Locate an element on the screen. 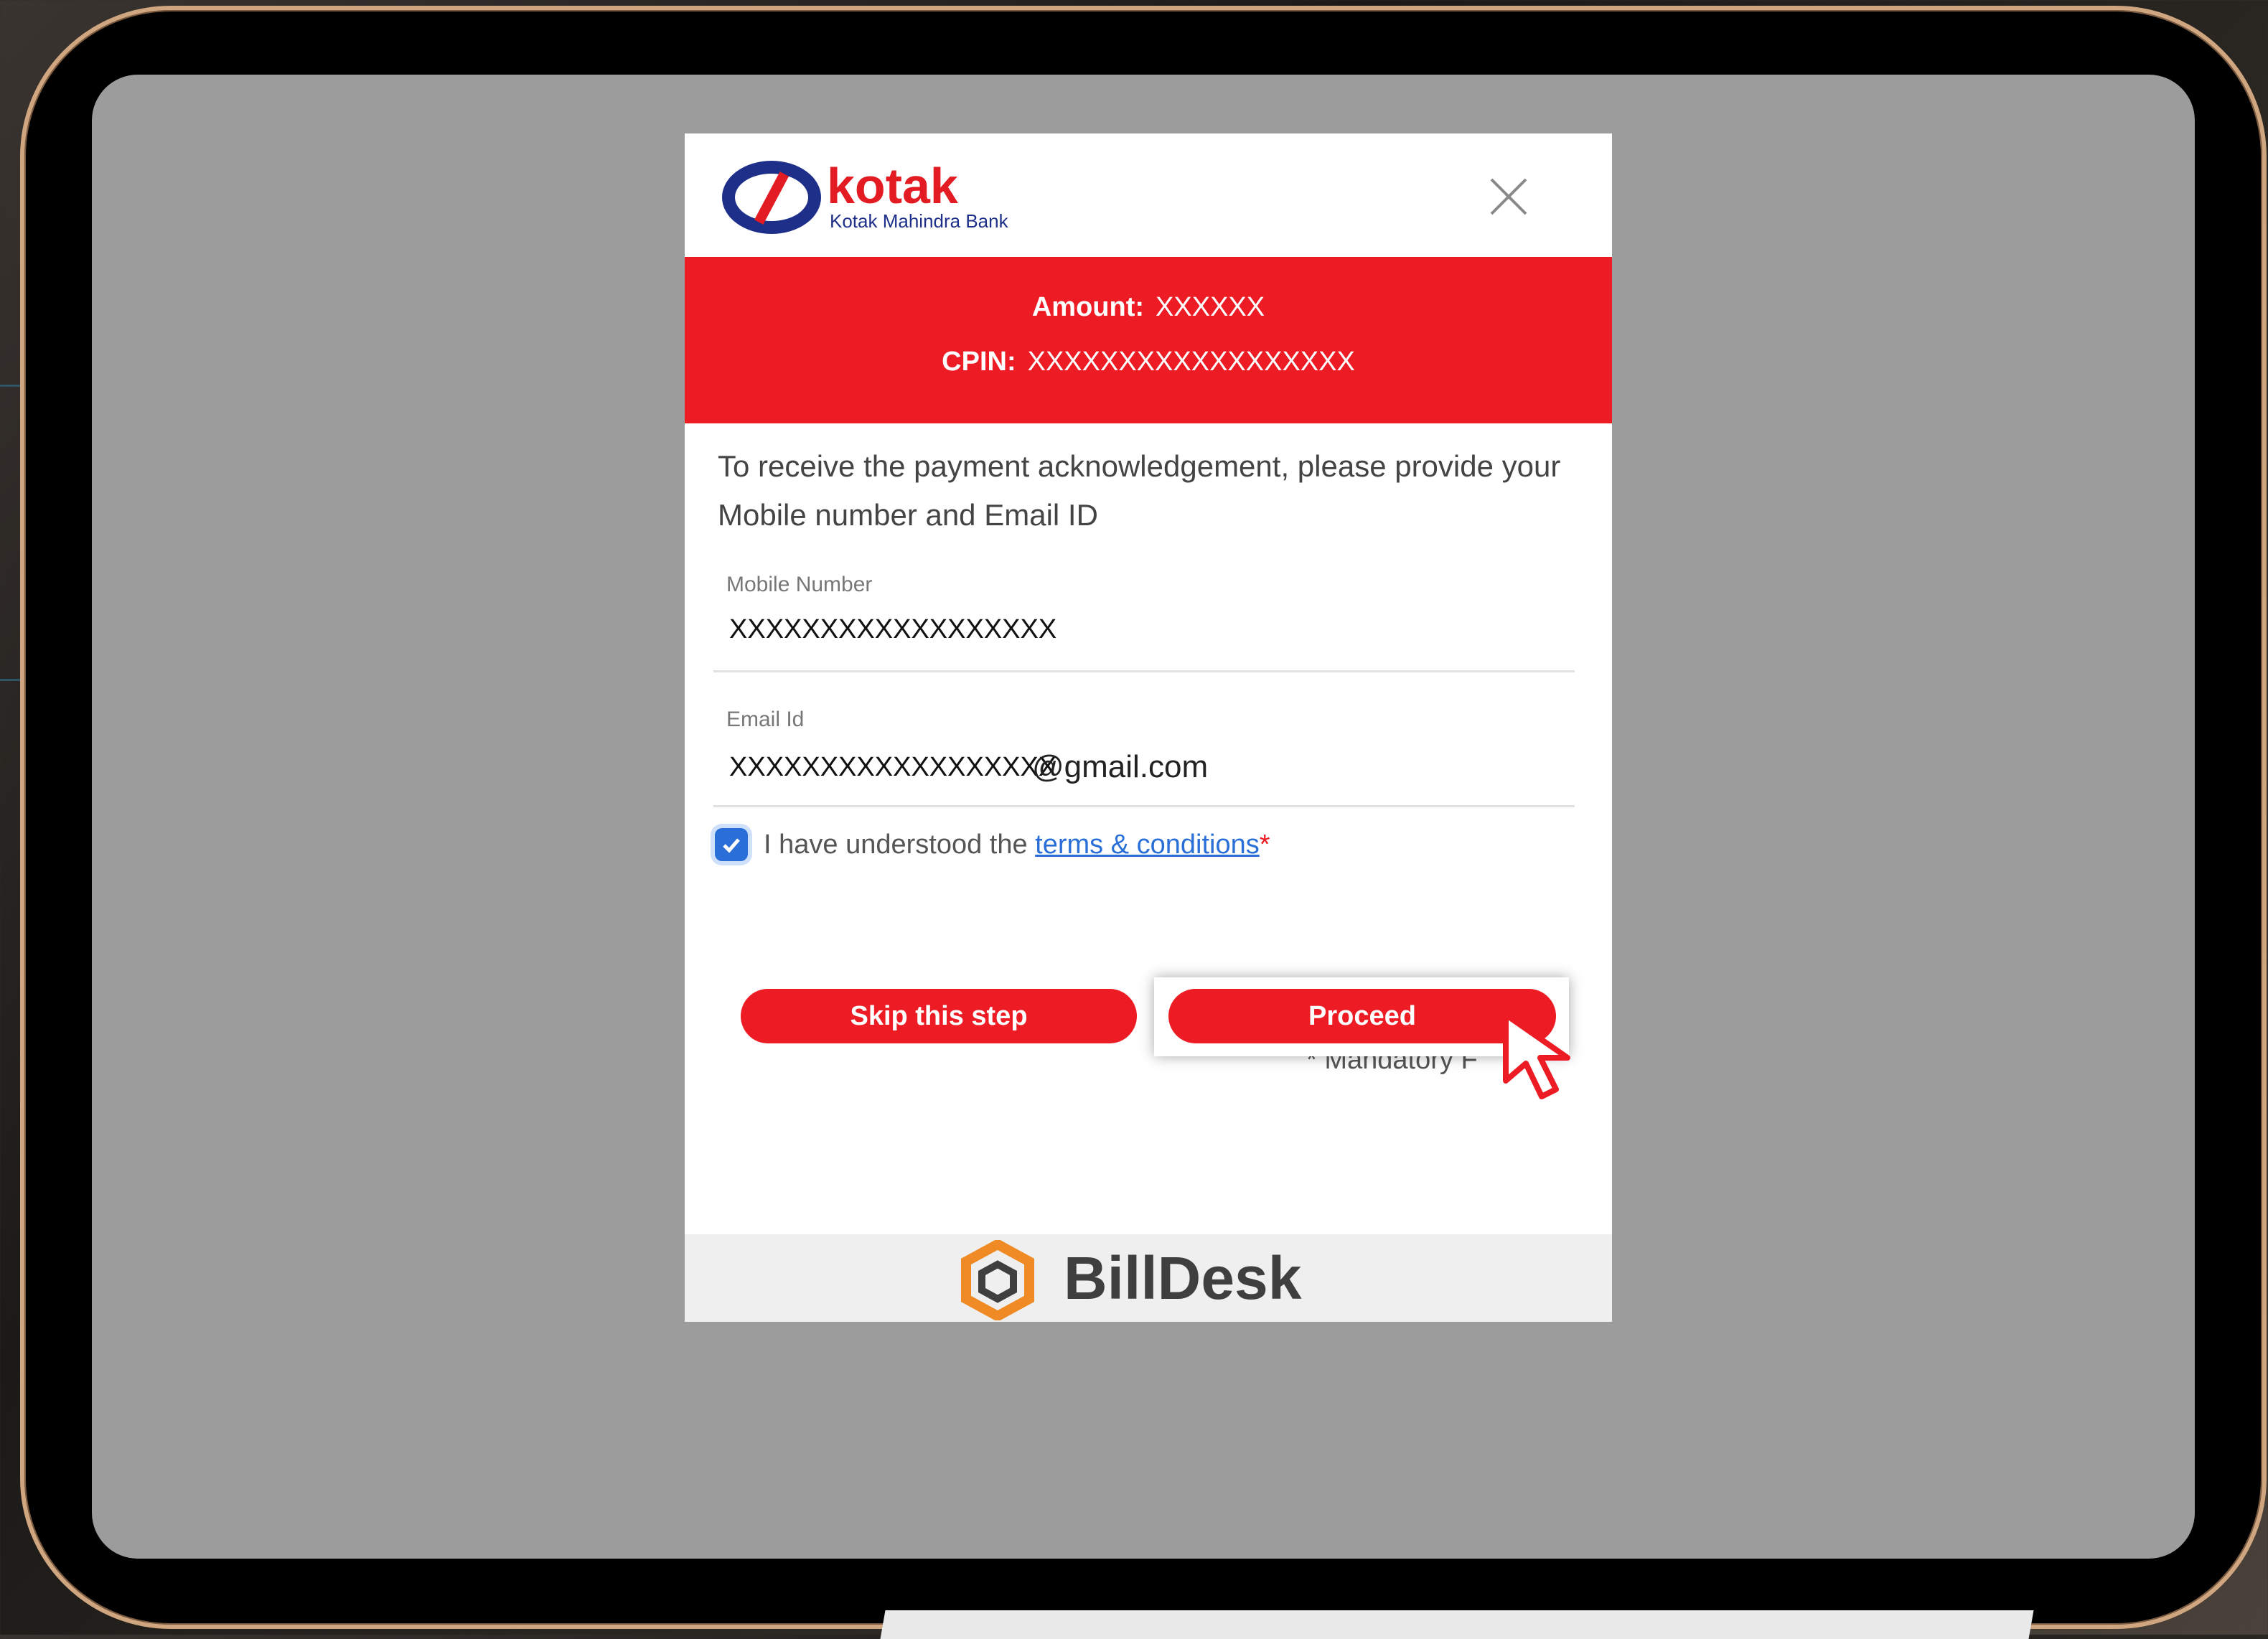  amount-value: XXXXXX is located at coordinates (1211, 307).